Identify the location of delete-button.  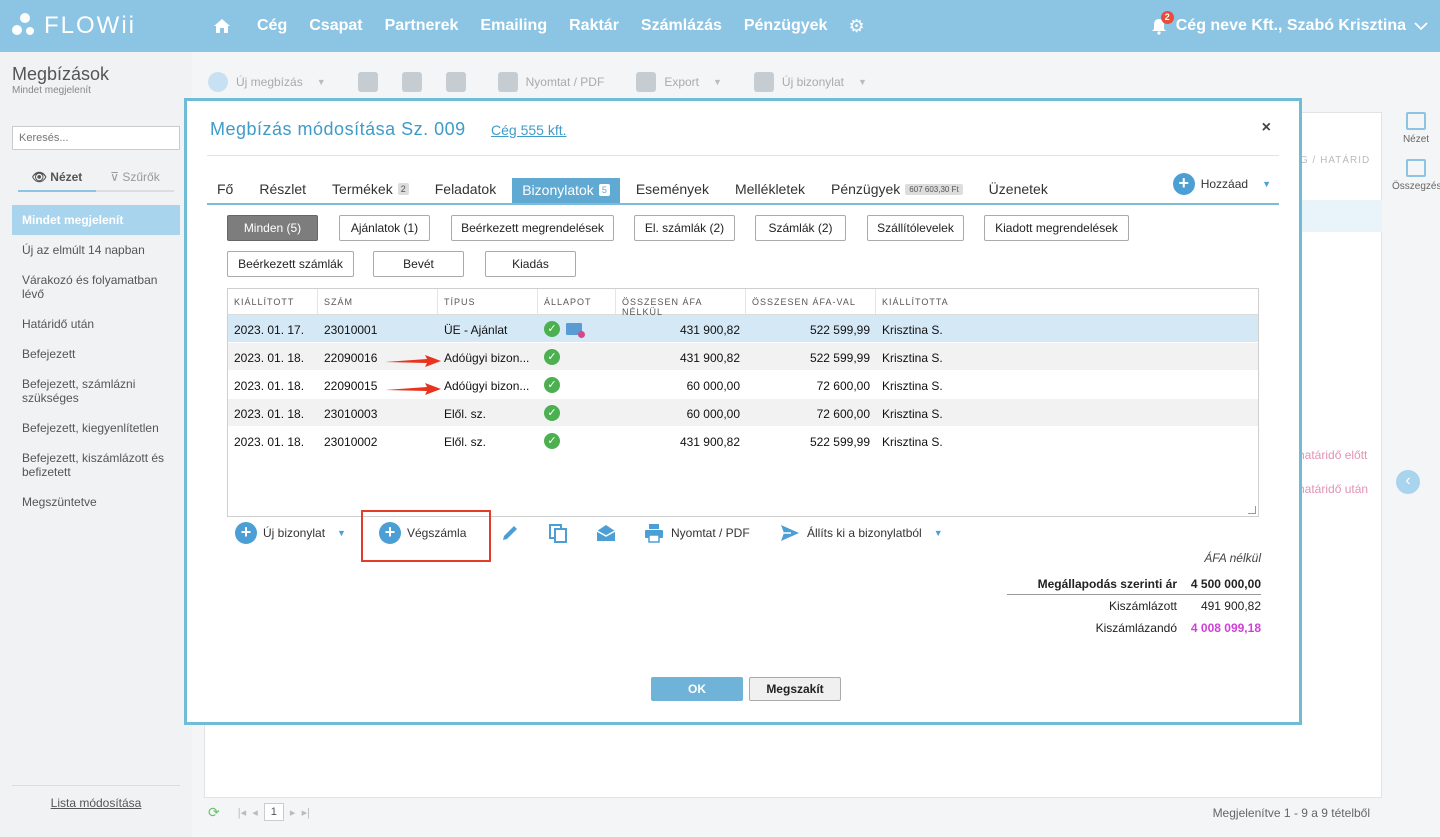
(455, 82).